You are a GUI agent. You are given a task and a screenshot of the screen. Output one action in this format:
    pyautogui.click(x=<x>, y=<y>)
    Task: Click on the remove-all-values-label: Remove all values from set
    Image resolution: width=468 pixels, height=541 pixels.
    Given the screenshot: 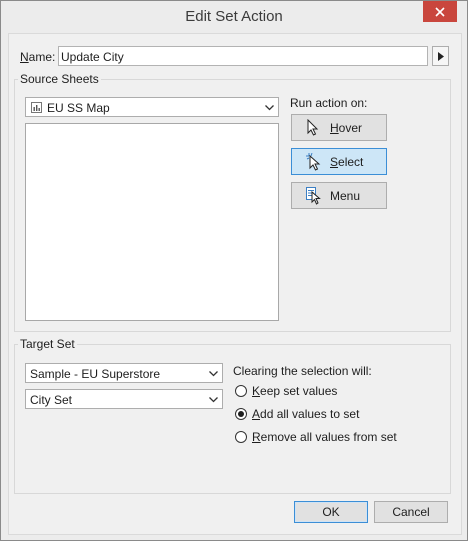 What is the action you would take?
    pyautogui.click(x=324, y=437)
    